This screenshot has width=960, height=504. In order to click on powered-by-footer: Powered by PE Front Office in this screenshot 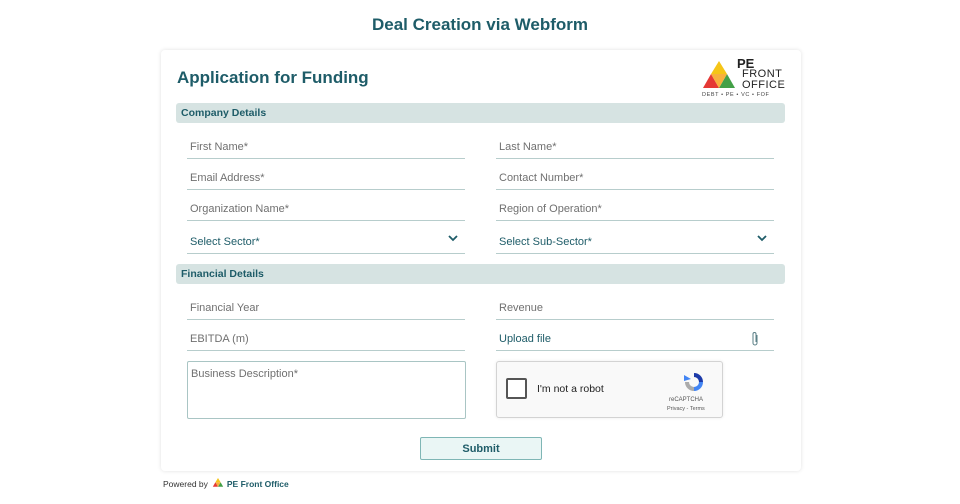, I will do `click(226, 483)`.